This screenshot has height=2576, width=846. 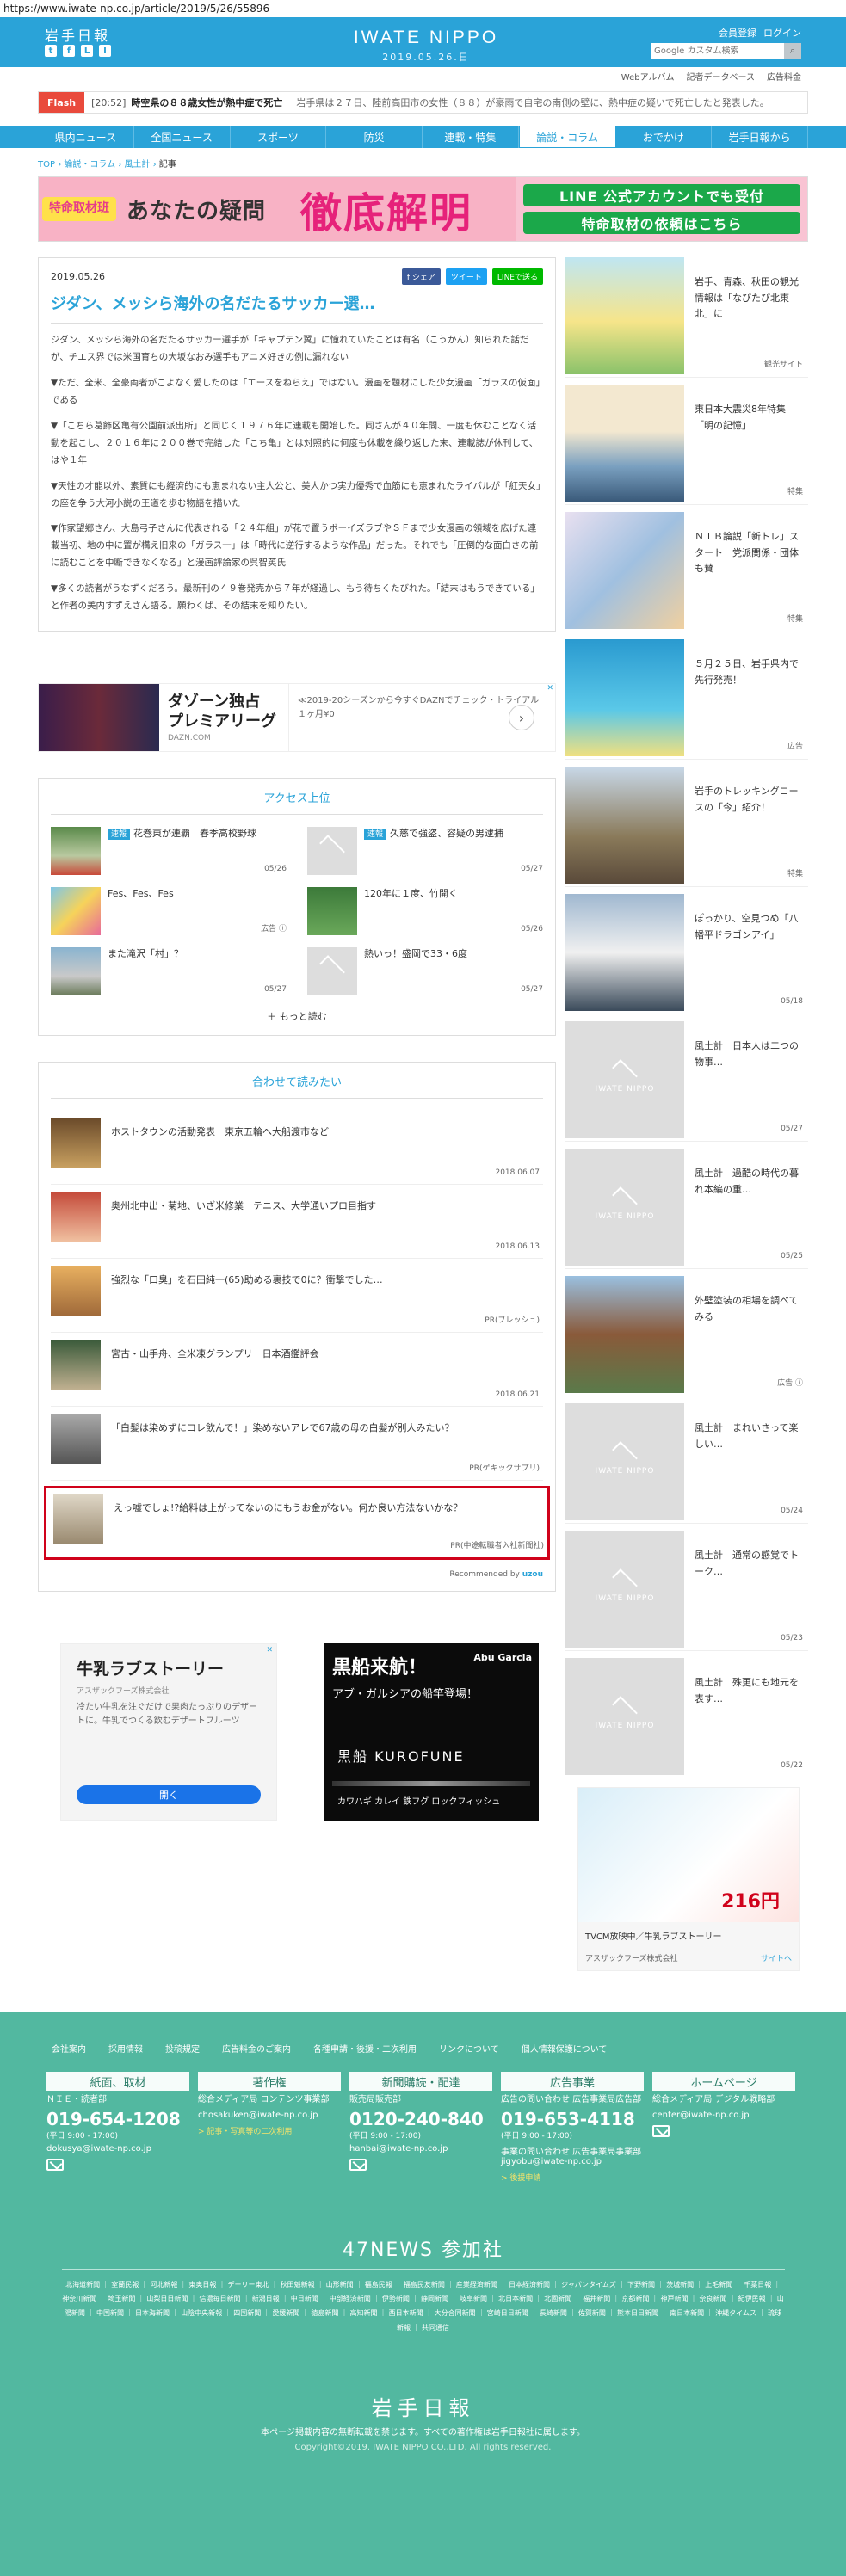 What do you see at coordinates (47, 165) in the screenshot?
I see `breadcrumb-top: TOP` at bounding box center [47, 165].